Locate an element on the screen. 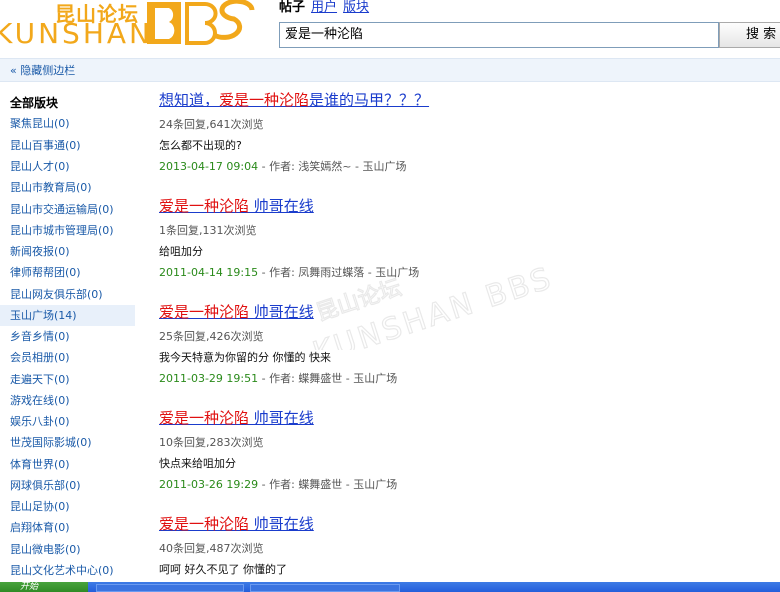 The width and height of the screenshot is (780, 592). result-snippet: 怎么都不出现的? is located at coordinates (200, 145).